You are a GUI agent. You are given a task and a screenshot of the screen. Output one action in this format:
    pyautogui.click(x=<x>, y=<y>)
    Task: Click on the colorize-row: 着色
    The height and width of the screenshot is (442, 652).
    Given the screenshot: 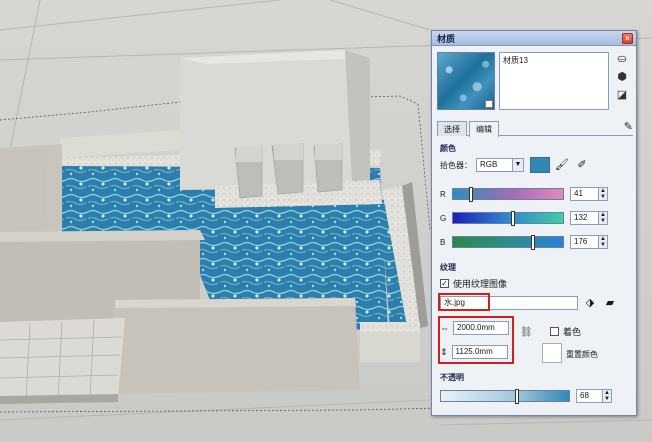 What is the action you would take?
    pyautogui.click(x=565, y=331)
    